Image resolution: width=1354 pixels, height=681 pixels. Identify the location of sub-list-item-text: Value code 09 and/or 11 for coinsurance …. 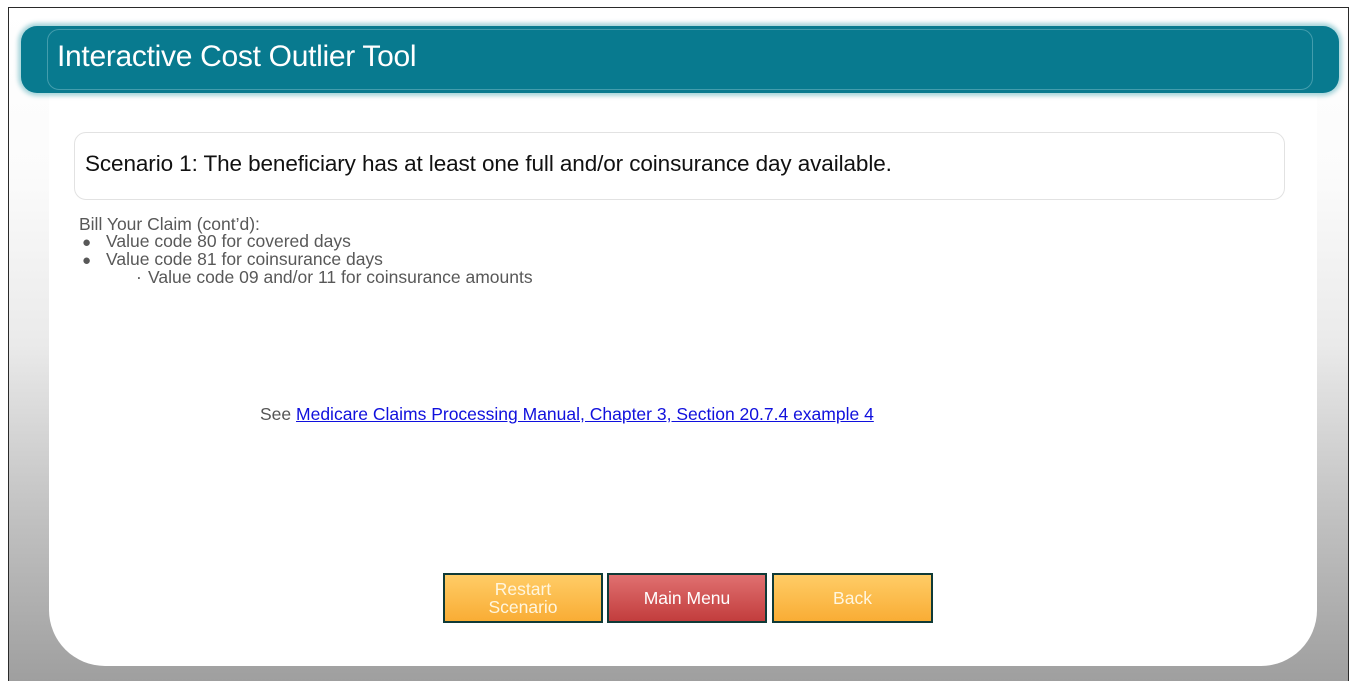
(340, 277).